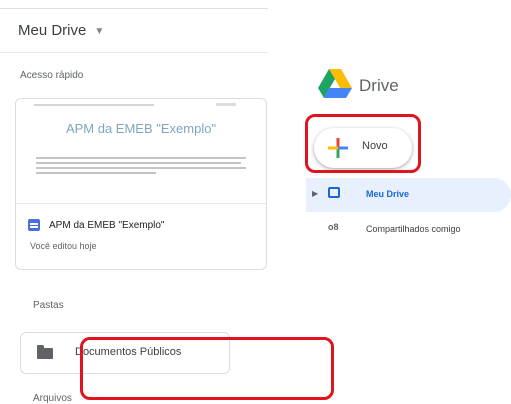 The image size is (511, 404). I want to click on google-docs-icon, so click(34, 225).